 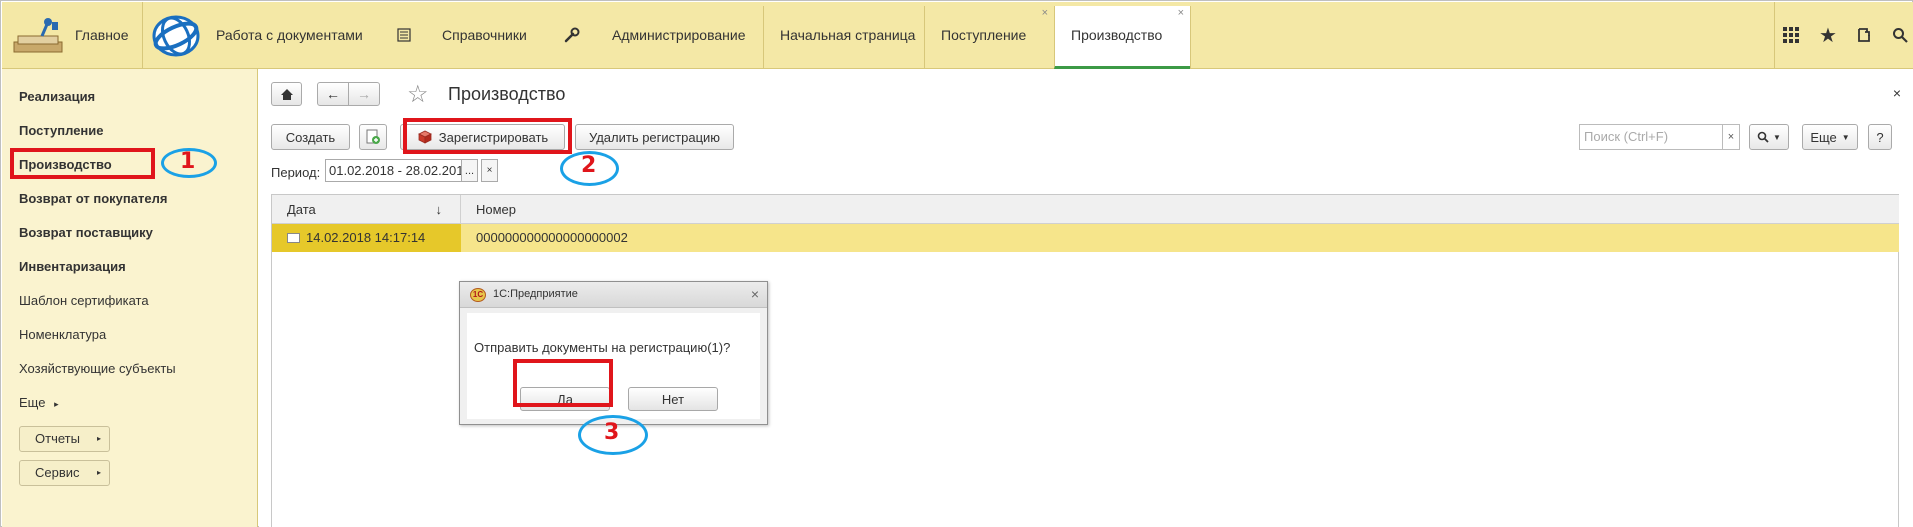 What do you see at coordinates (613, 295) in the screenshot?
I see `dialog-titlebar: 1С 1С:Предприятие ×` at bounding box center [613, 295].